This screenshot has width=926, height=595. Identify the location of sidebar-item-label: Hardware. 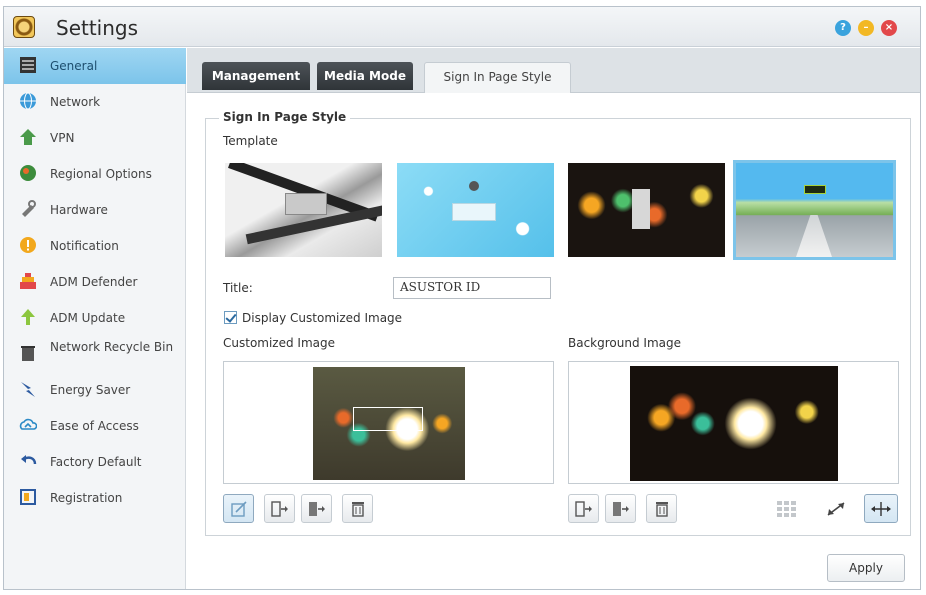
(79, 210).